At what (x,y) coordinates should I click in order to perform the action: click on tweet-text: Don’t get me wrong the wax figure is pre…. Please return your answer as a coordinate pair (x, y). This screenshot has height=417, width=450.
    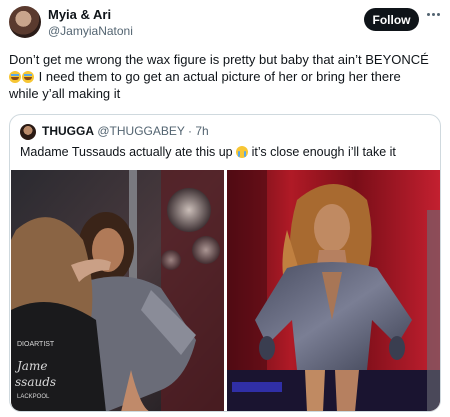
    Looking at the image, I should click on (225, 76).